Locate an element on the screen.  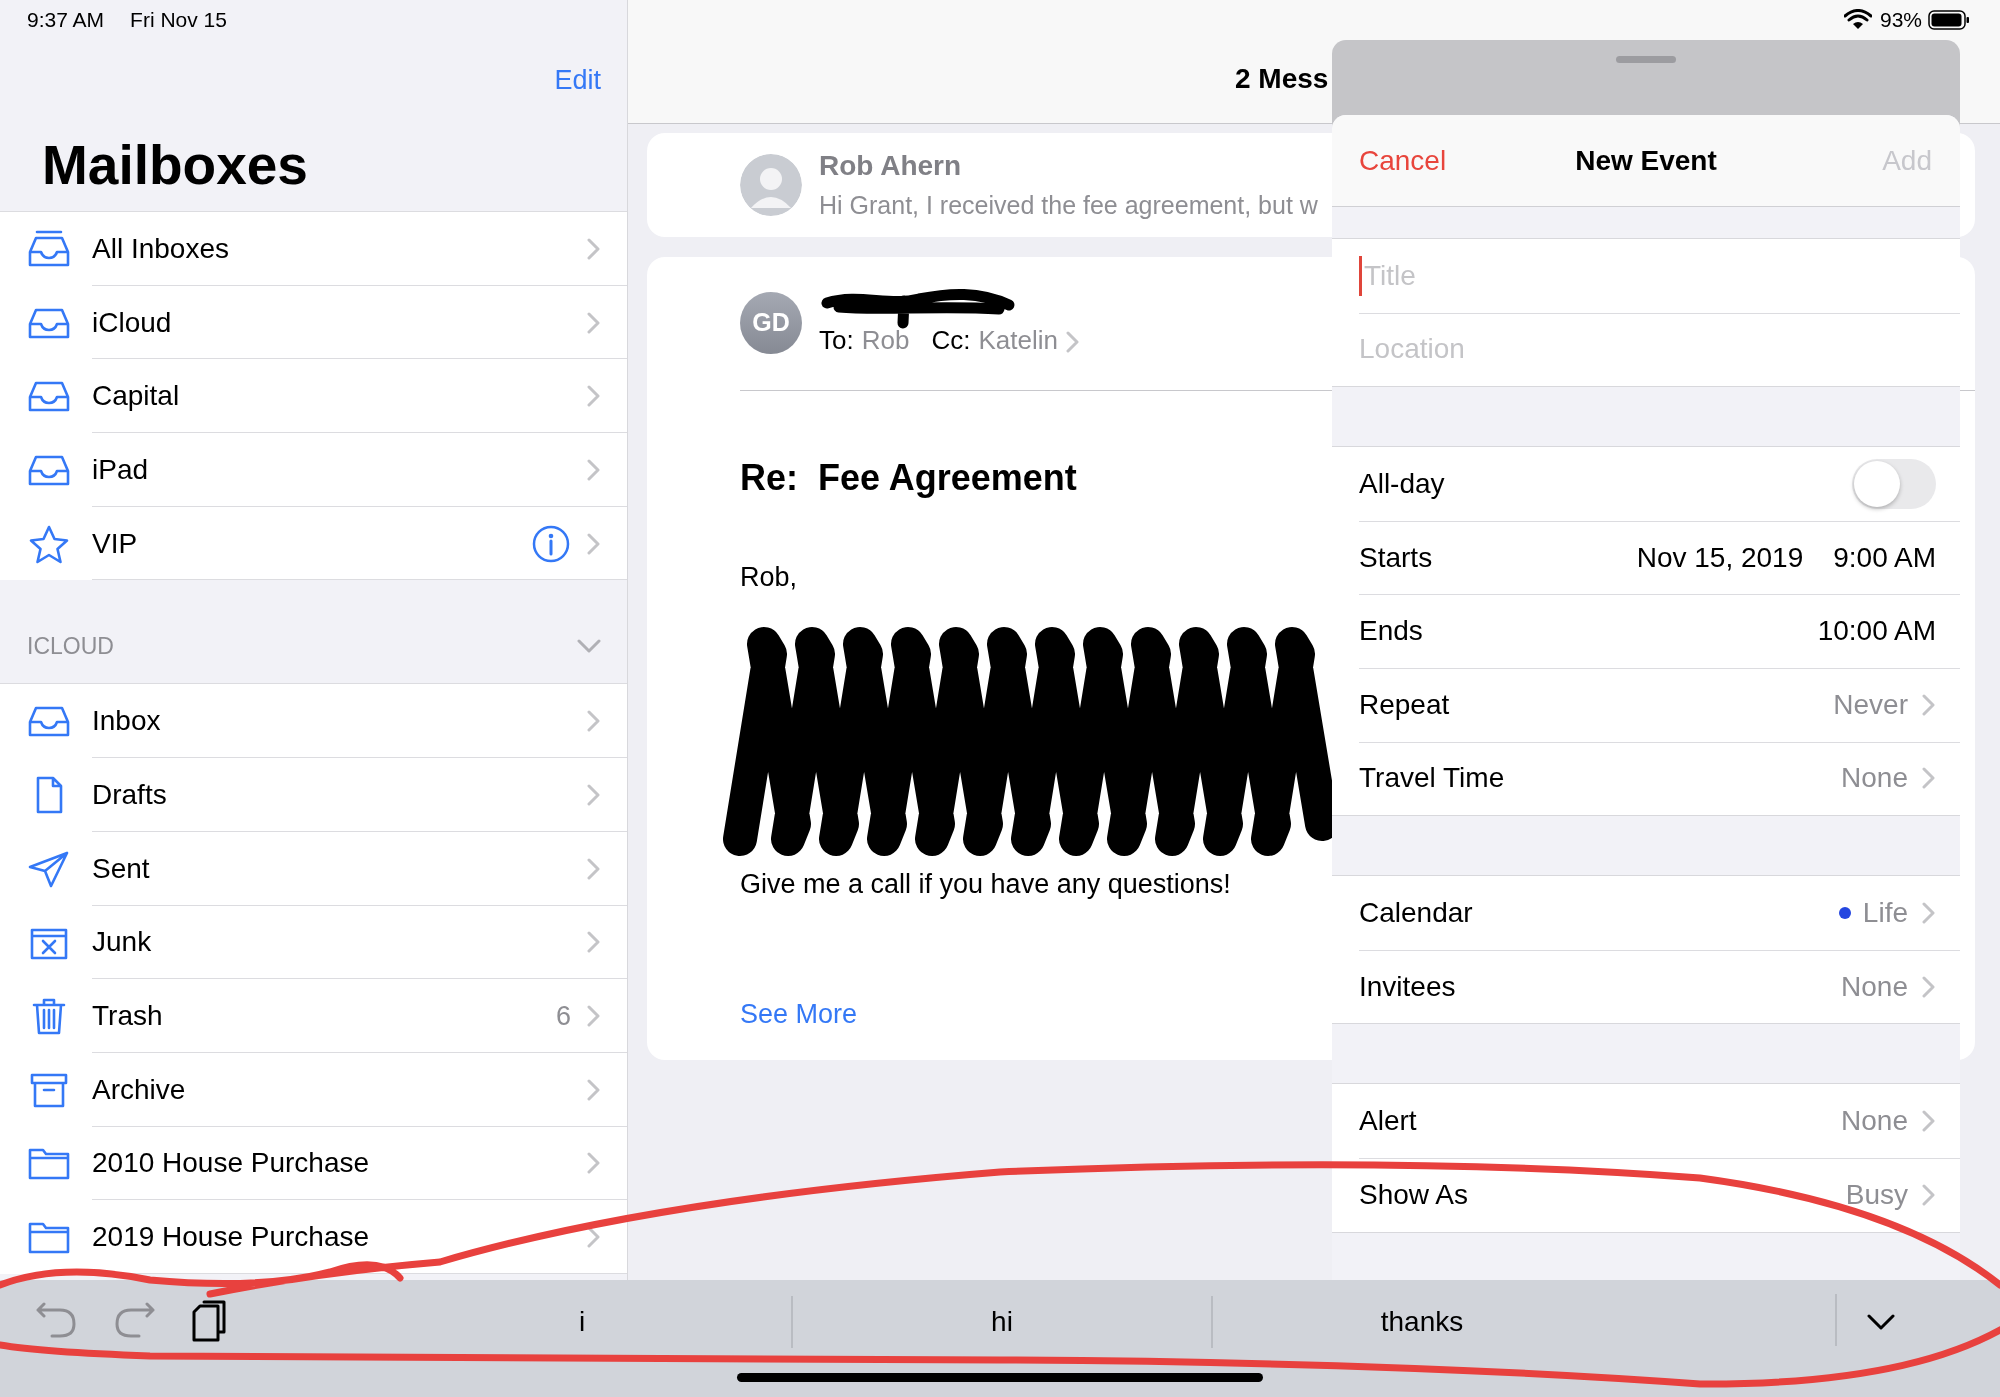
status-time: 9:37 AM is located at coordinates (66, 20).